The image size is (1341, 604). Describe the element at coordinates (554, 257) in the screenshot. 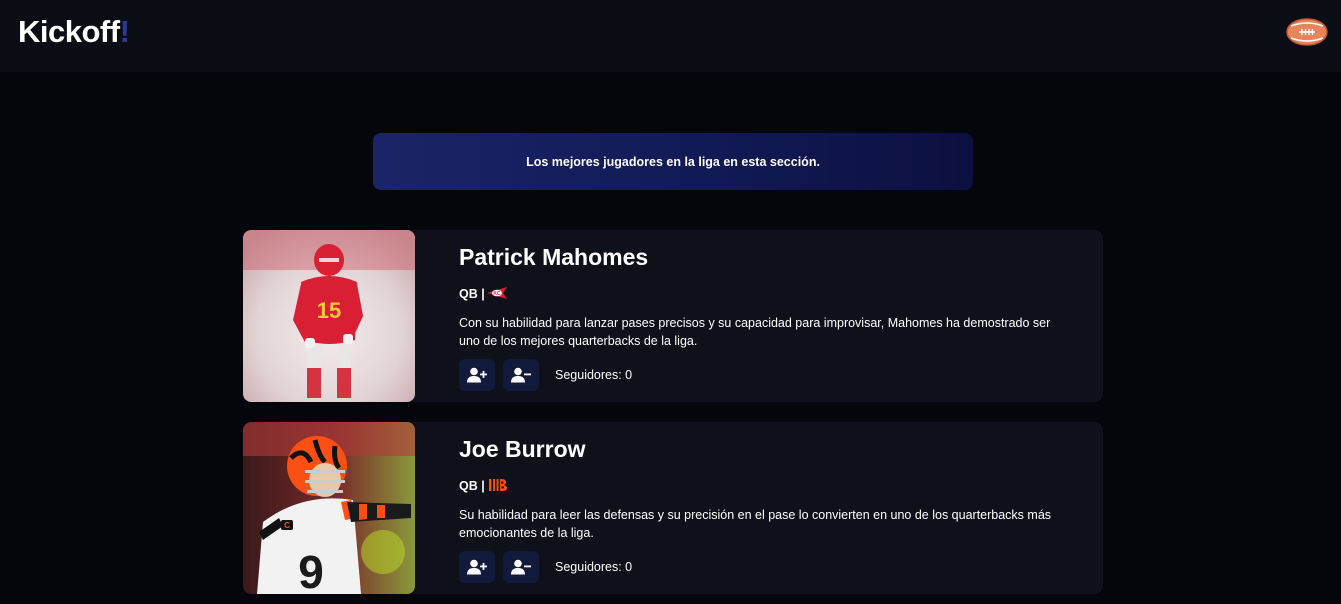

I see `player-name: Patrick Mahomes` at that location.